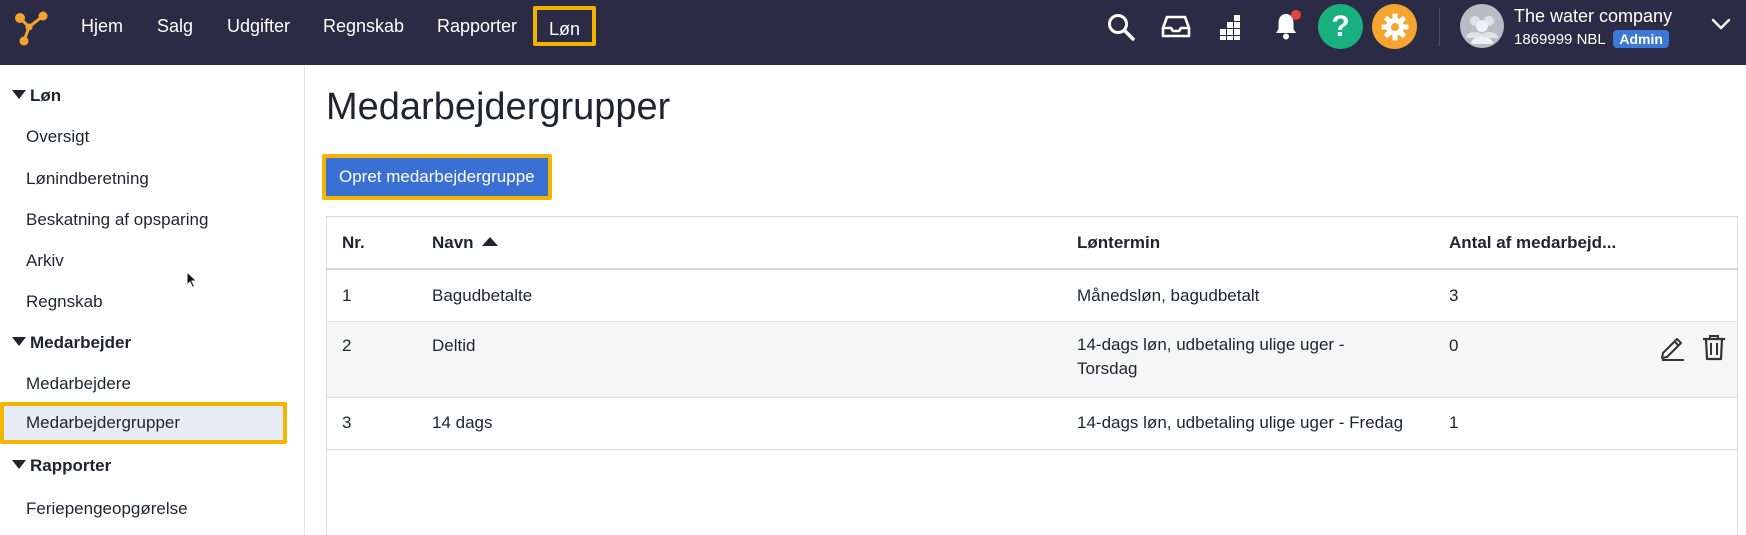 The height and width of the screenshot is (535, 1746). What do you see at coordinates (175, 26) in the screenshot?
I see `nav-salg: Salg` at bounding box center [175, 26].